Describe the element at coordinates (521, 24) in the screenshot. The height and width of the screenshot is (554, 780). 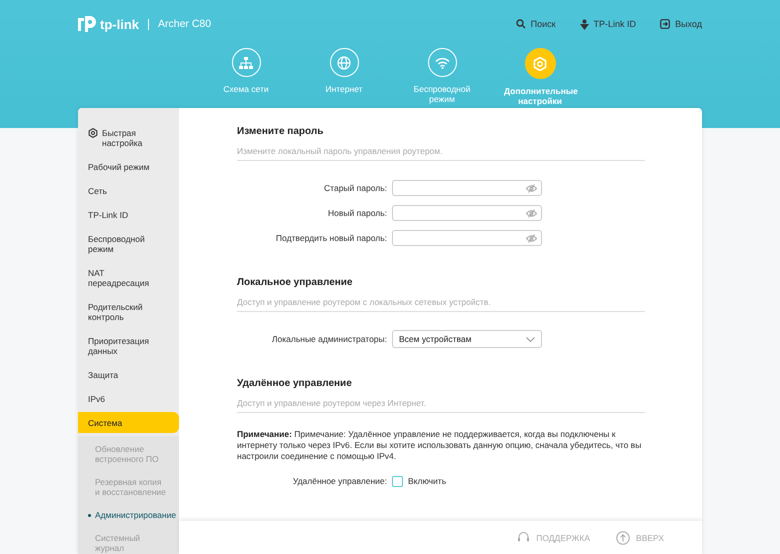
I see `search-icon` at that location.